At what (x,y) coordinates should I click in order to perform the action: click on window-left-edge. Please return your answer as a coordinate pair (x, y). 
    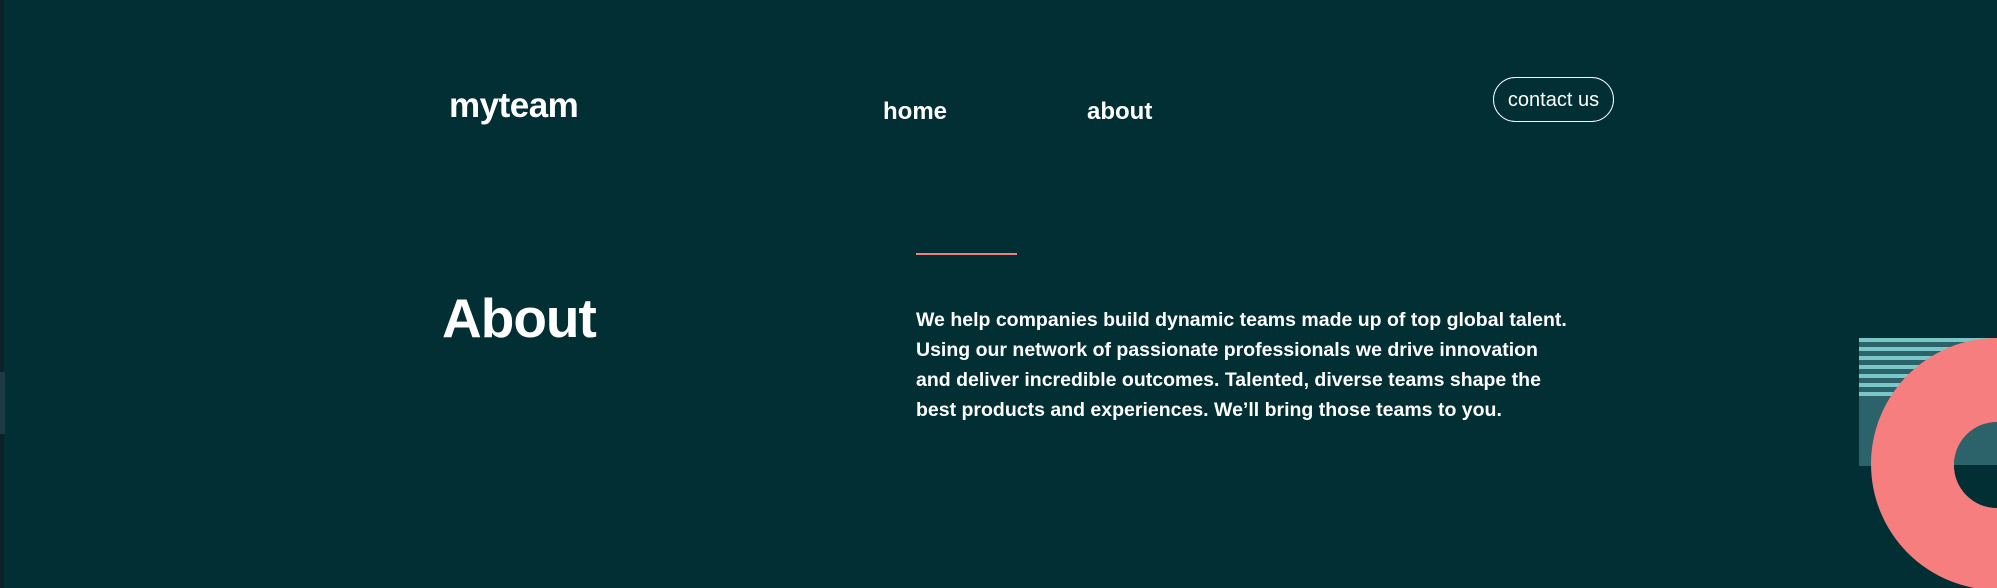
    Looking at the image, I should click on (2, 294).